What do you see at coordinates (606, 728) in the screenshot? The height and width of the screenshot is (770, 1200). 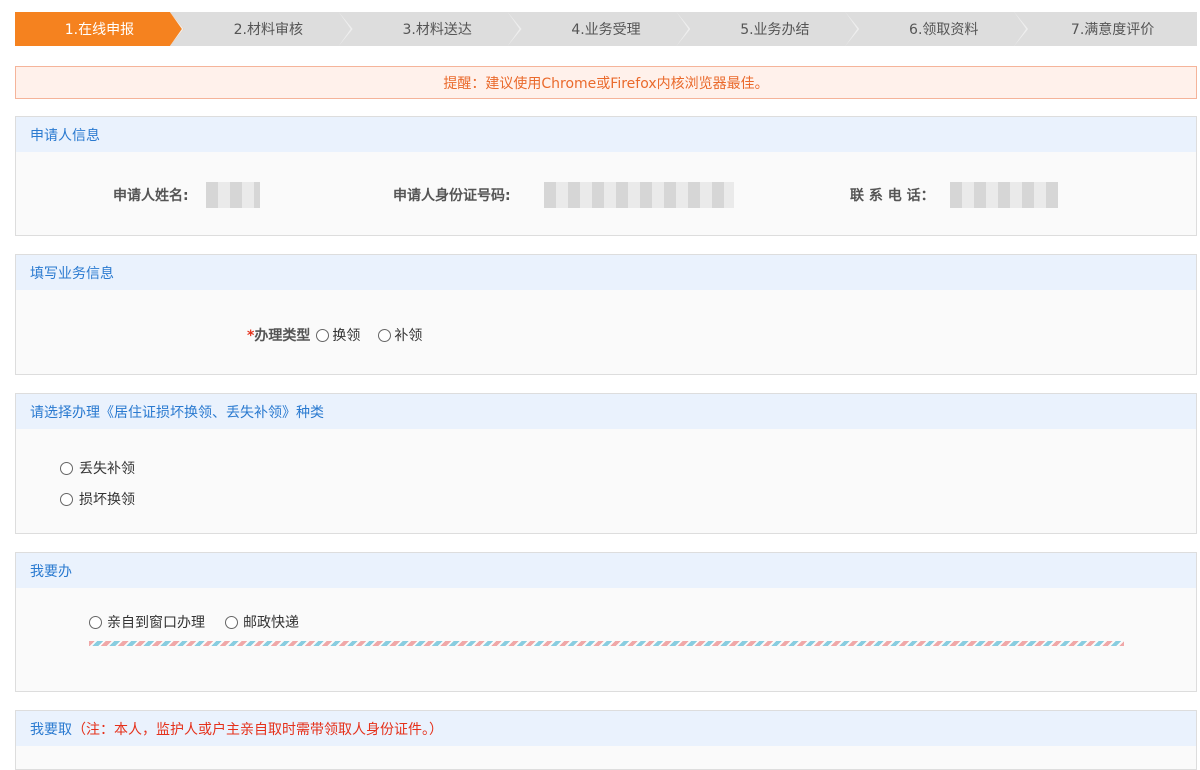 I see `section-header: 我要取 （注：本人，监护人或户主亲自取时需带领取人身份证件。）` at bounding box center [606, 728].